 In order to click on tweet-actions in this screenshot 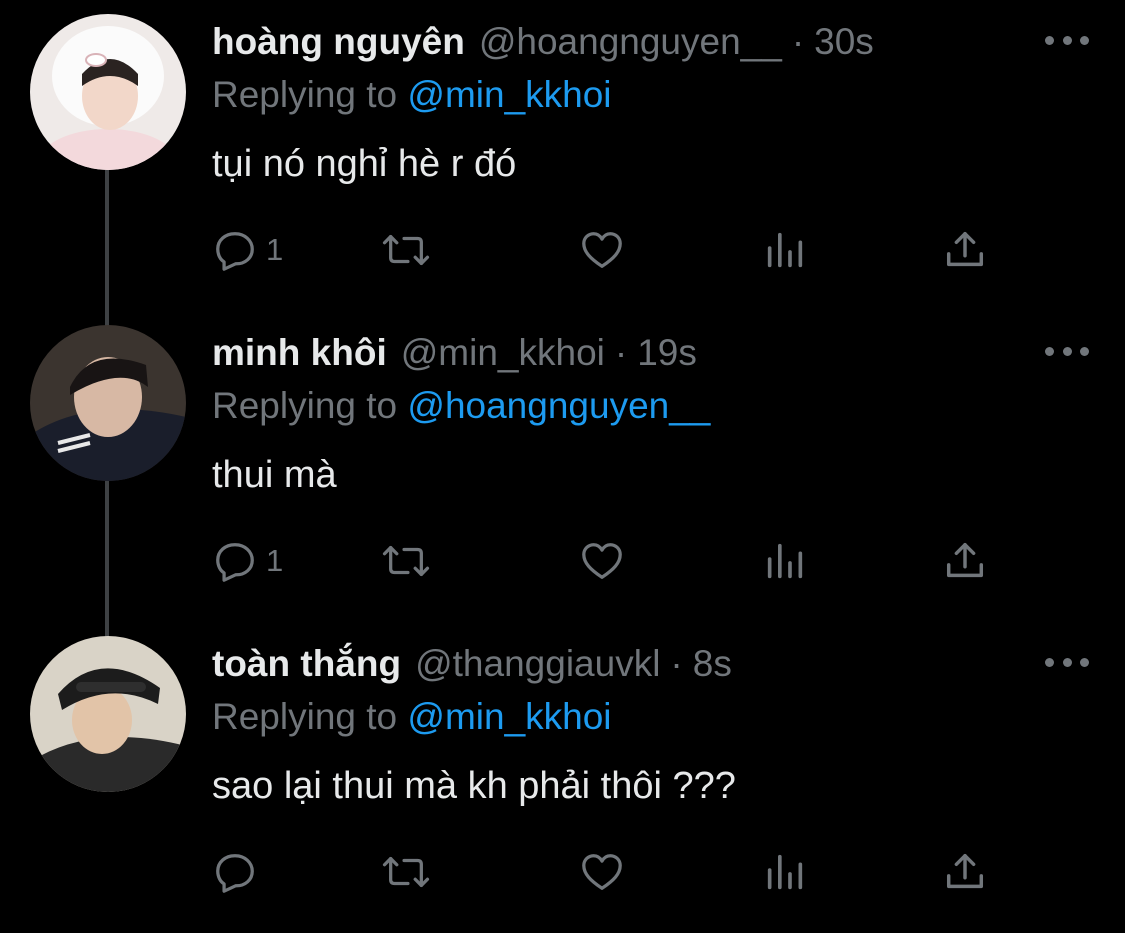, I will do `click(607, 872)`.